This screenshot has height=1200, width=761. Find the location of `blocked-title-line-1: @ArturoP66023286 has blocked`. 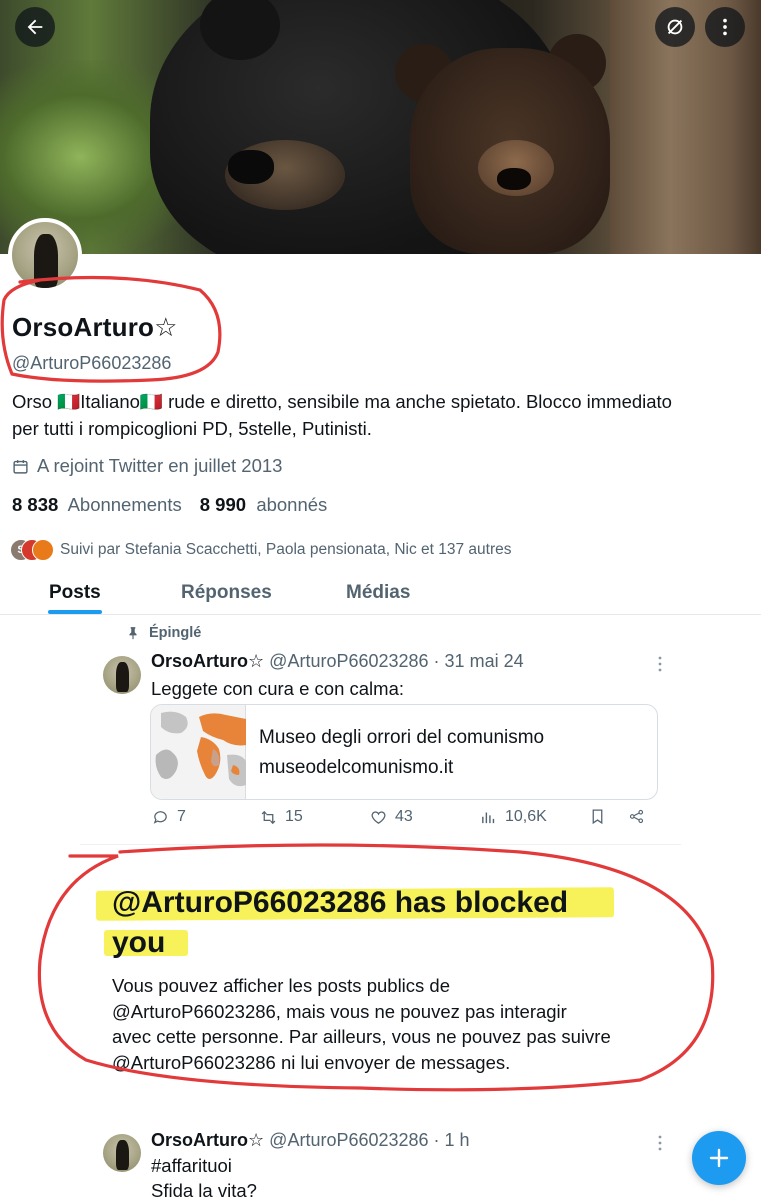

blocked-title-line-1: @ArturoP66023286 has blocked is located at coordinates (340, 902).